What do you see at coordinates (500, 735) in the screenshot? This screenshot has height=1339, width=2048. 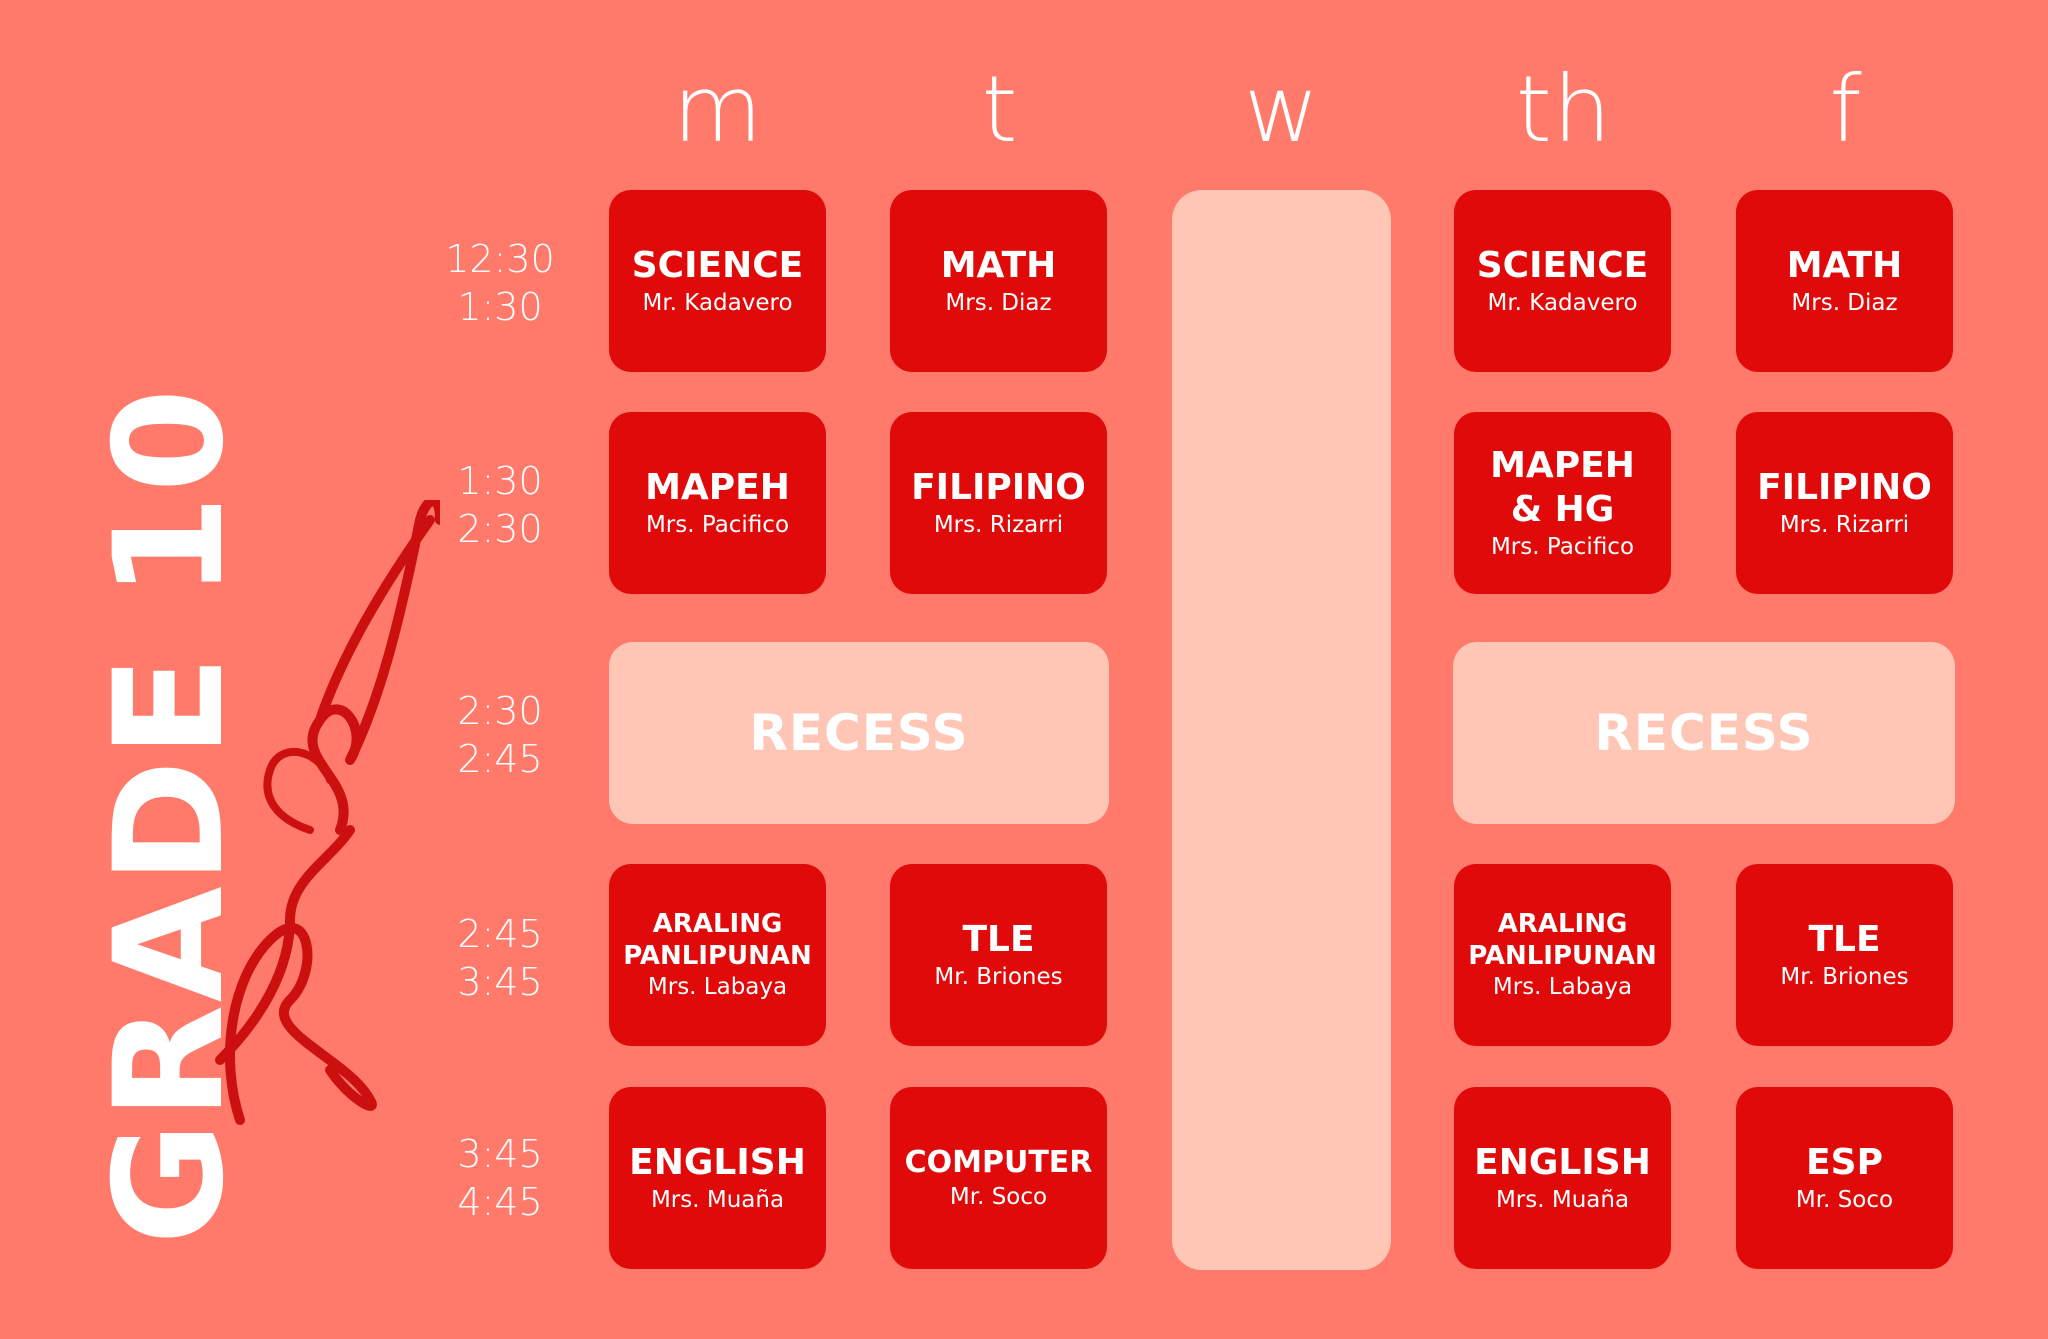 I see `time-slot-3: 2:30 2:45` at bounding box center [500, 735].